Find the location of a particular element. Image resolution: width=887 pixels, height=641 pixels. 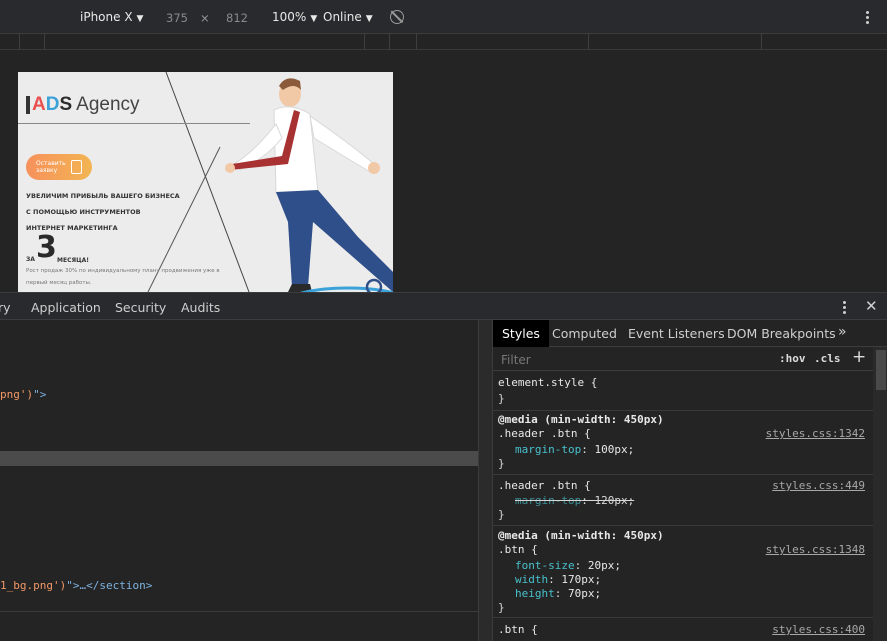

network-select: Online ▼ is located at coordinates (348, 17).